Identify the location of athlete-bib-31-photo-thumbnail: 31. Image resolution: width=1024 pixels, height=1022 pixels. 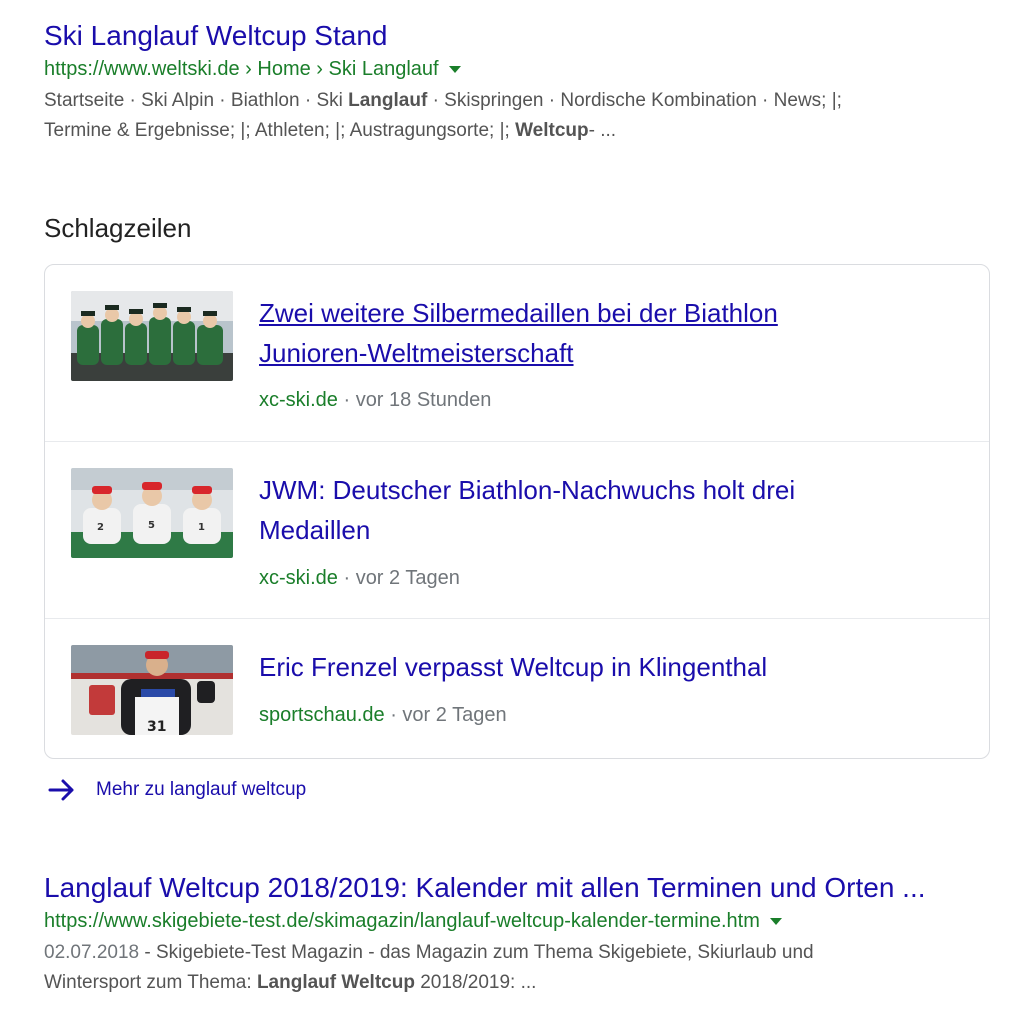
(152, 690).